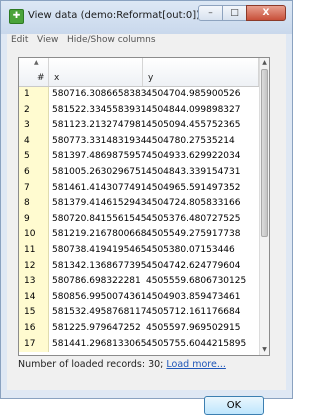  What do you see at coordinates (34, 141) in the screenshot?
I see `row-index-cell: 4` at bounding box center [34, 141].